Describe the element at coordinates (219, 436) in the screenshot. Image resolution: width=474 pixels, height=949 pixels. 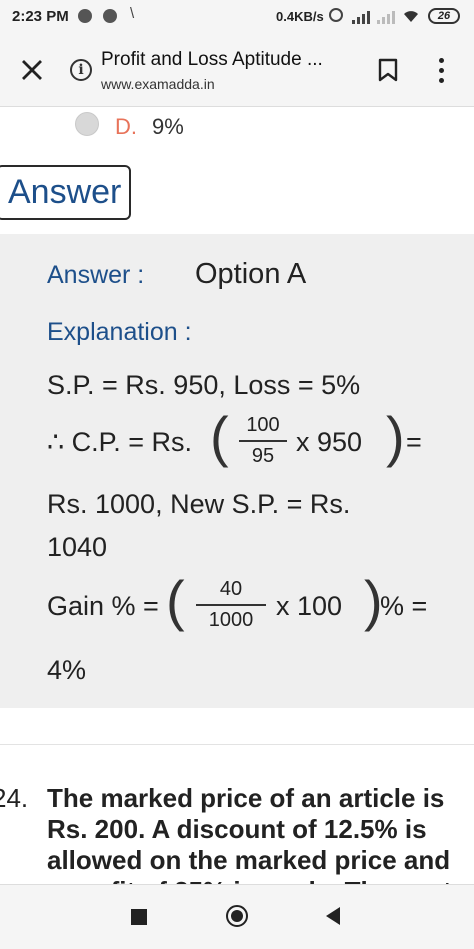
I see `left-paren: (` at that location.